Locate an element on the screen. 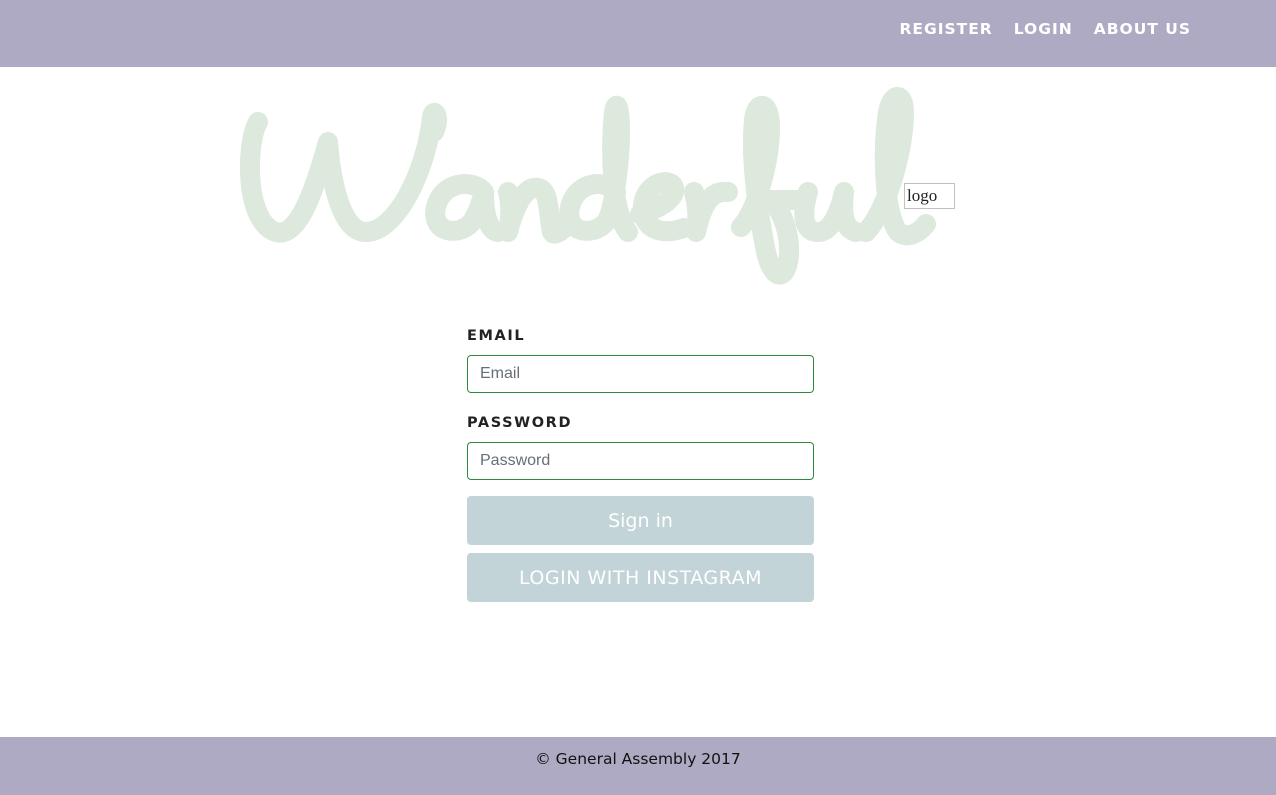 This screenshot has width=1276, height=795. nav-about-us-link: ABOUT US is located at coordinates (1142, 29).